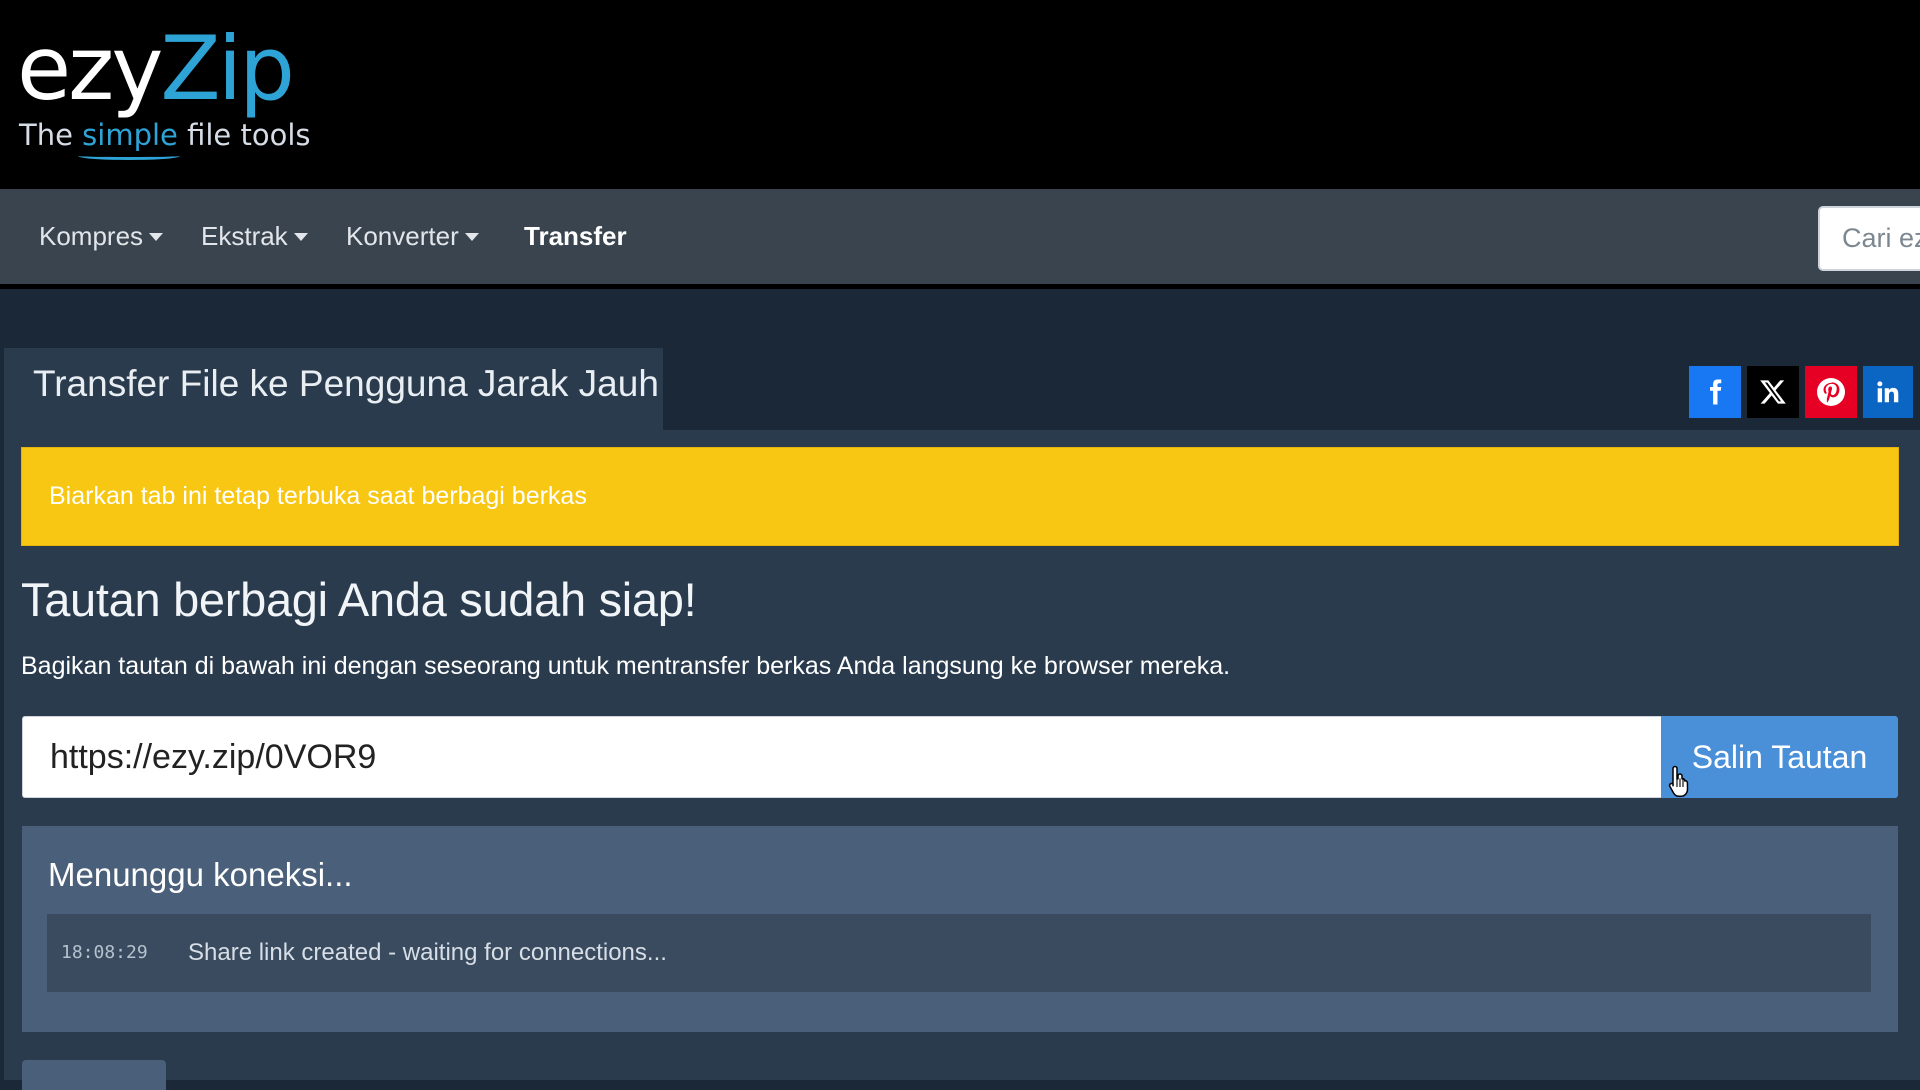 The width and height of the screenshot is (1920, 1090). What do you see at coordinates (244, 135) in the screenshot?
I see `tagline-after: file tools` at bounding box center [244, 135].